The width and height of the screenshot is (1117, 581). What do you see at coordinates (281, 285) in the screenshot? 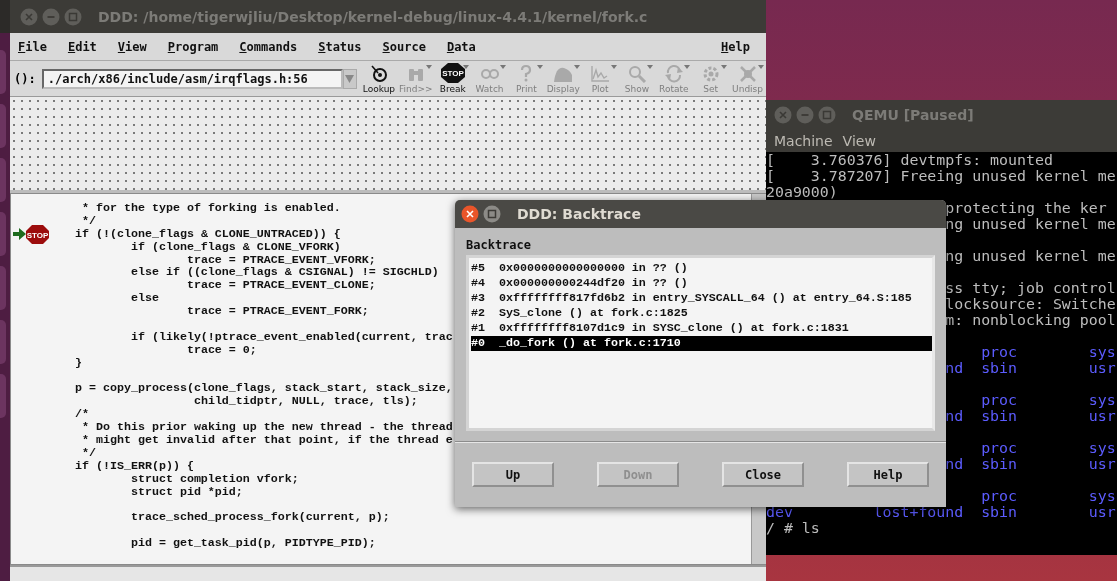
I see `code-line: trace = PTRACE_EVENT_CLONE;` at bounding box center [281, 285].